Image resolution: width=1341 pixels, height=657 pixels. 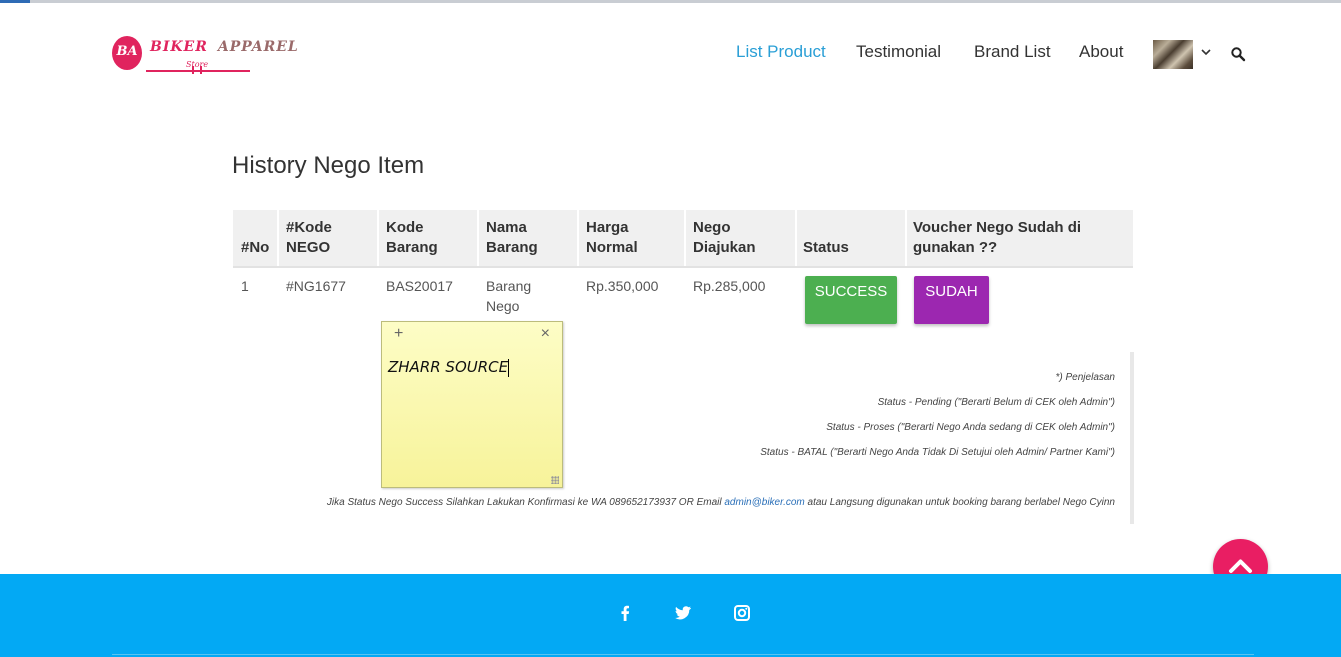 What do you see at coordinates (742, 613) in the screenshot?
I see `instagram-icon` at bounding box center [742, 613].